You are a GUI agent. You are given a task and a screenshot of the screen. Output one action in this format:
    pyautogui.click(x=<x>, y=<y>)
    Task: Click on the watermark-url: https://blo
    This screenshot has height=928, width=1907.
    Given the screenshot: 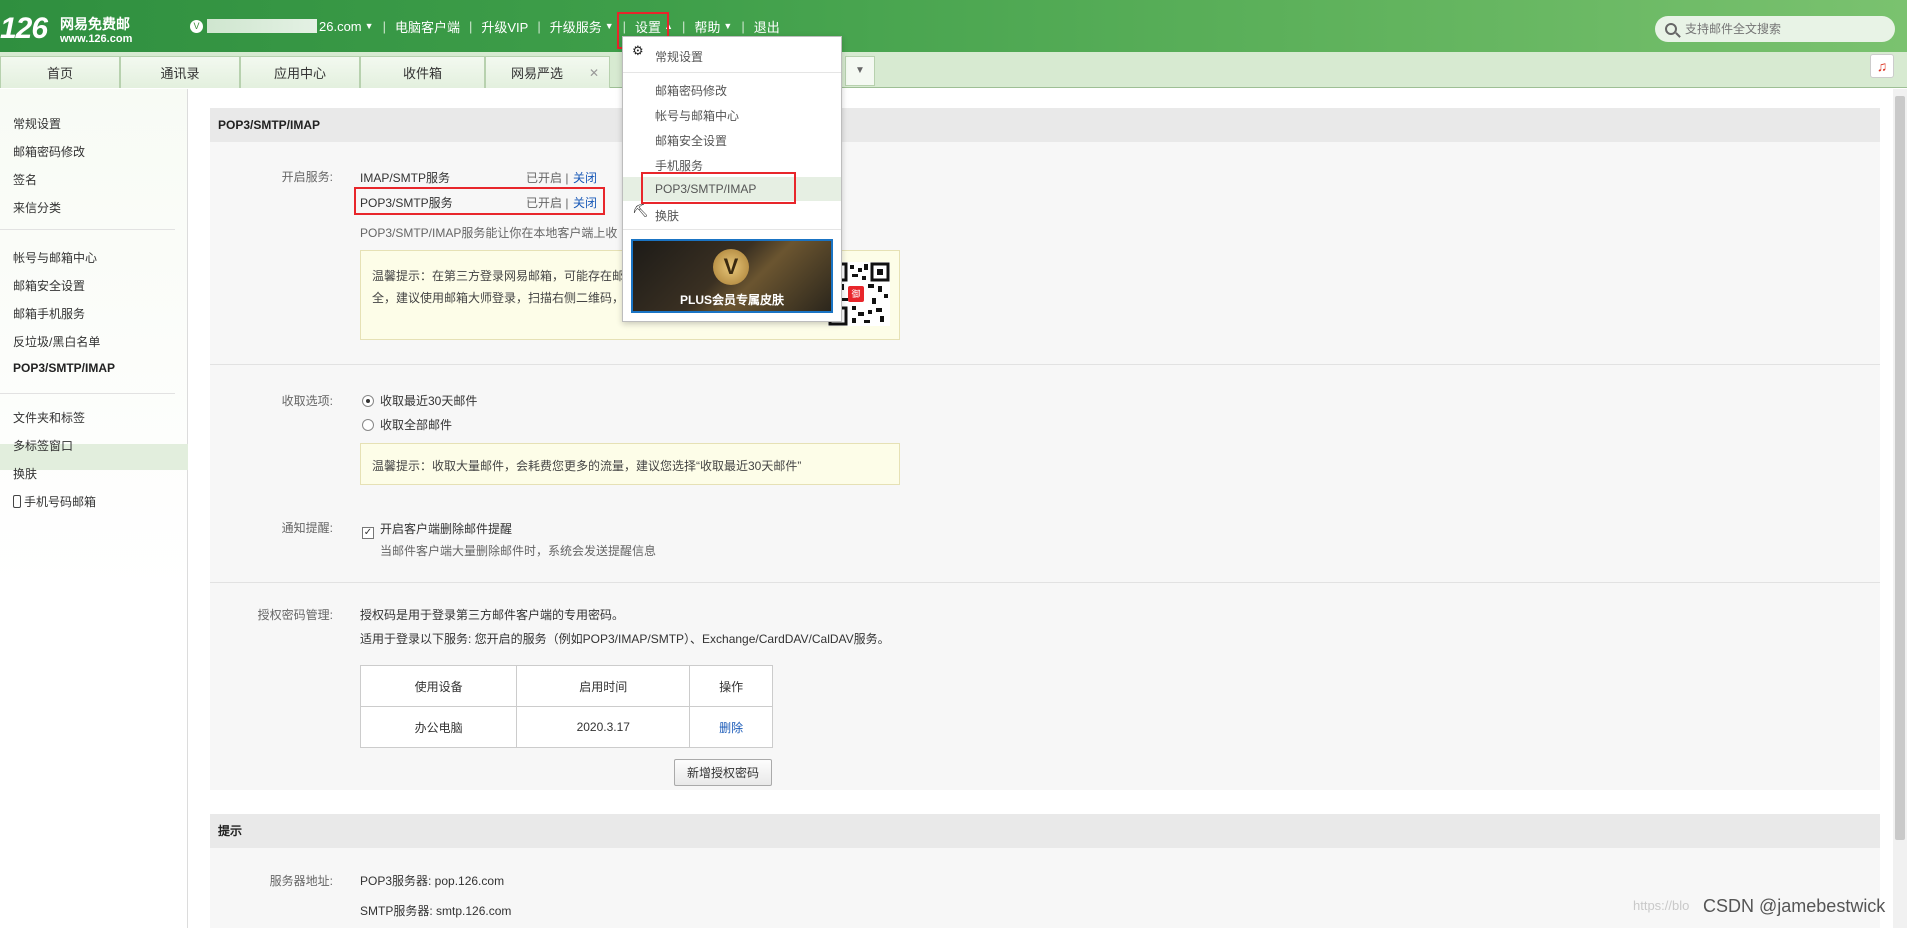 What is the action you would take?
    pyautogui.click(x=1661, y=905)
    